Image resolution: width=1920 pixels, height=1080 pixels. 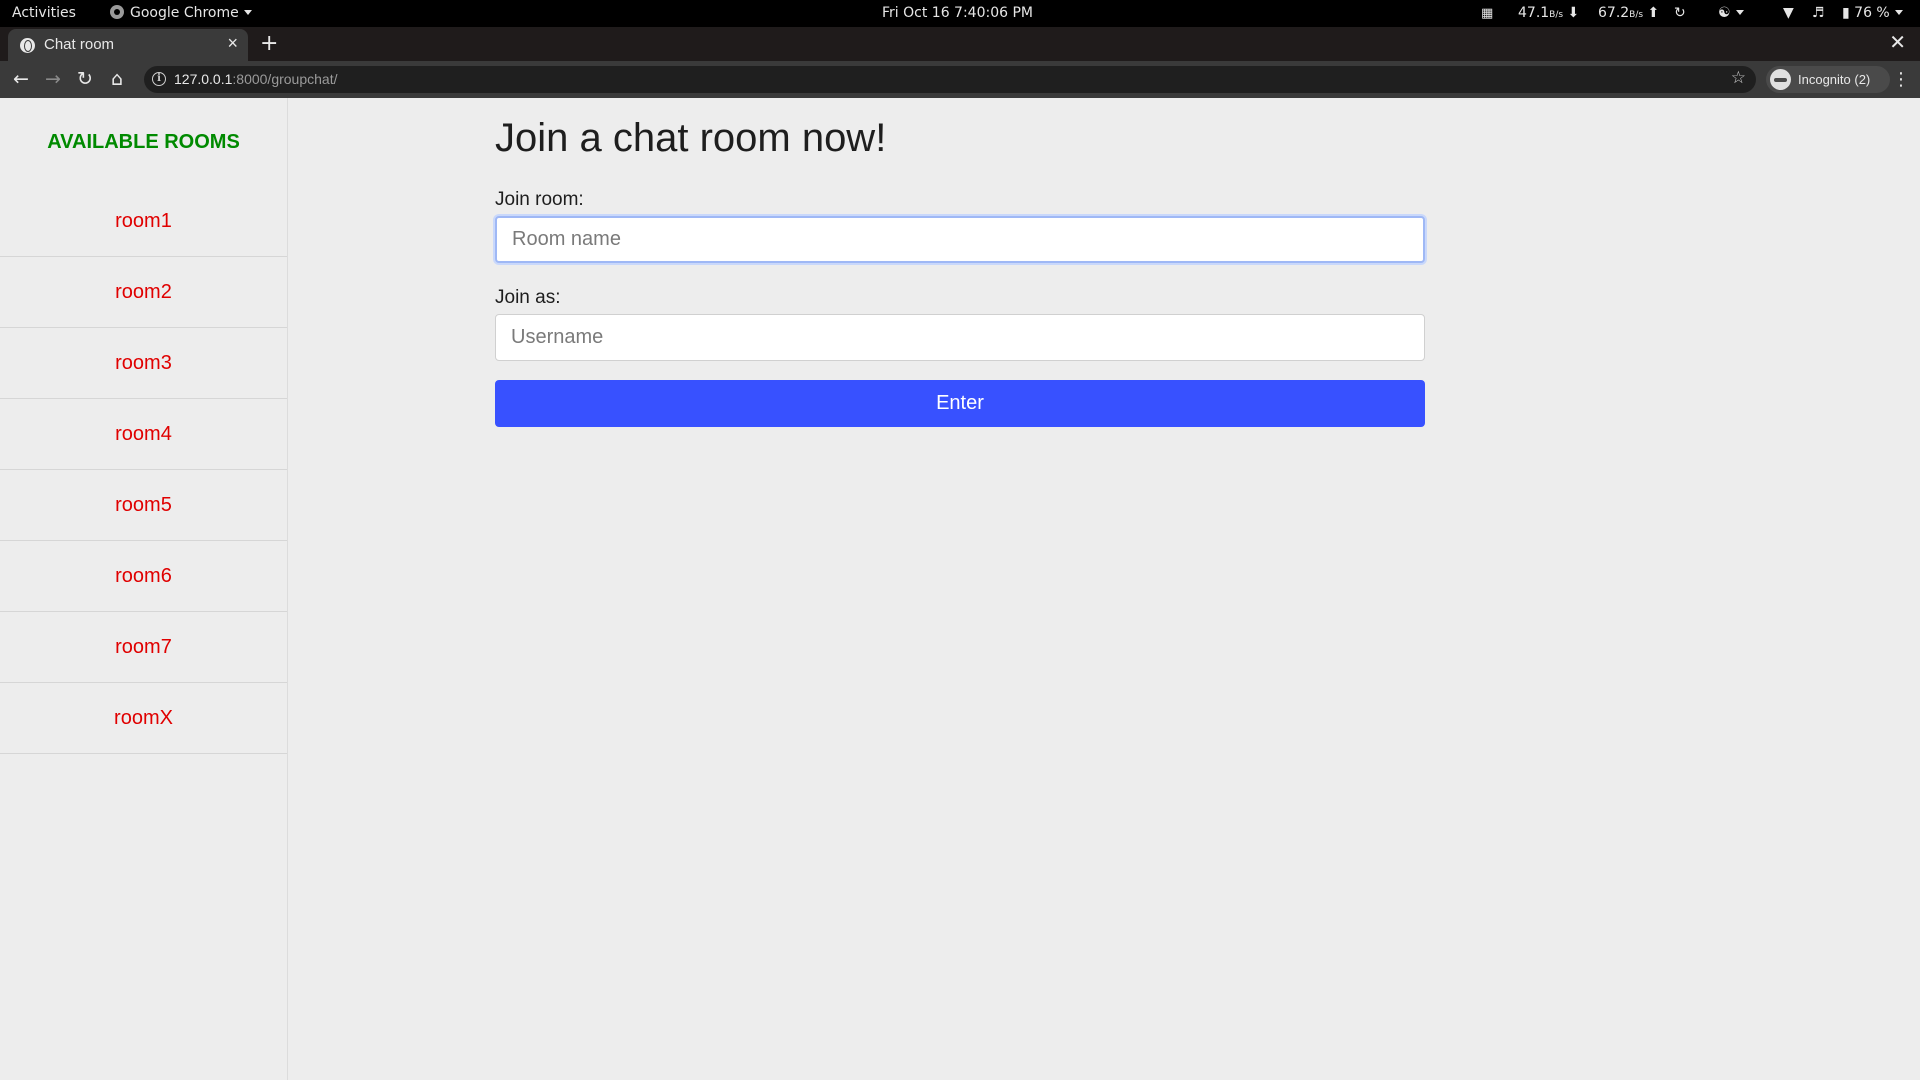 What do you see at coordinates (960, 44) in the screenshot?
I see `tab-strip: Chat room ×` at bounding box center [960, 44].